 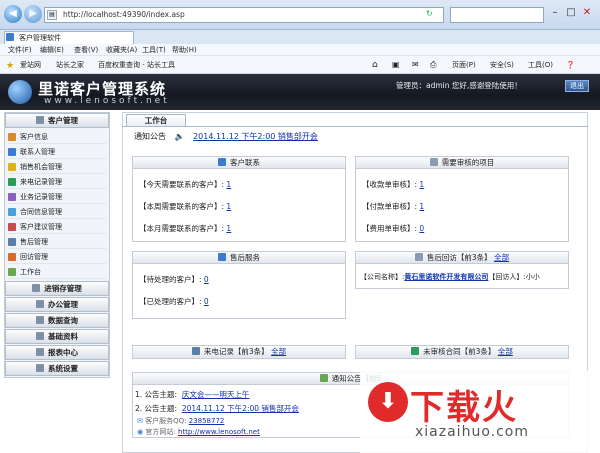 I want to click on menu-file: 文件(F), so click(x=20, y=50).